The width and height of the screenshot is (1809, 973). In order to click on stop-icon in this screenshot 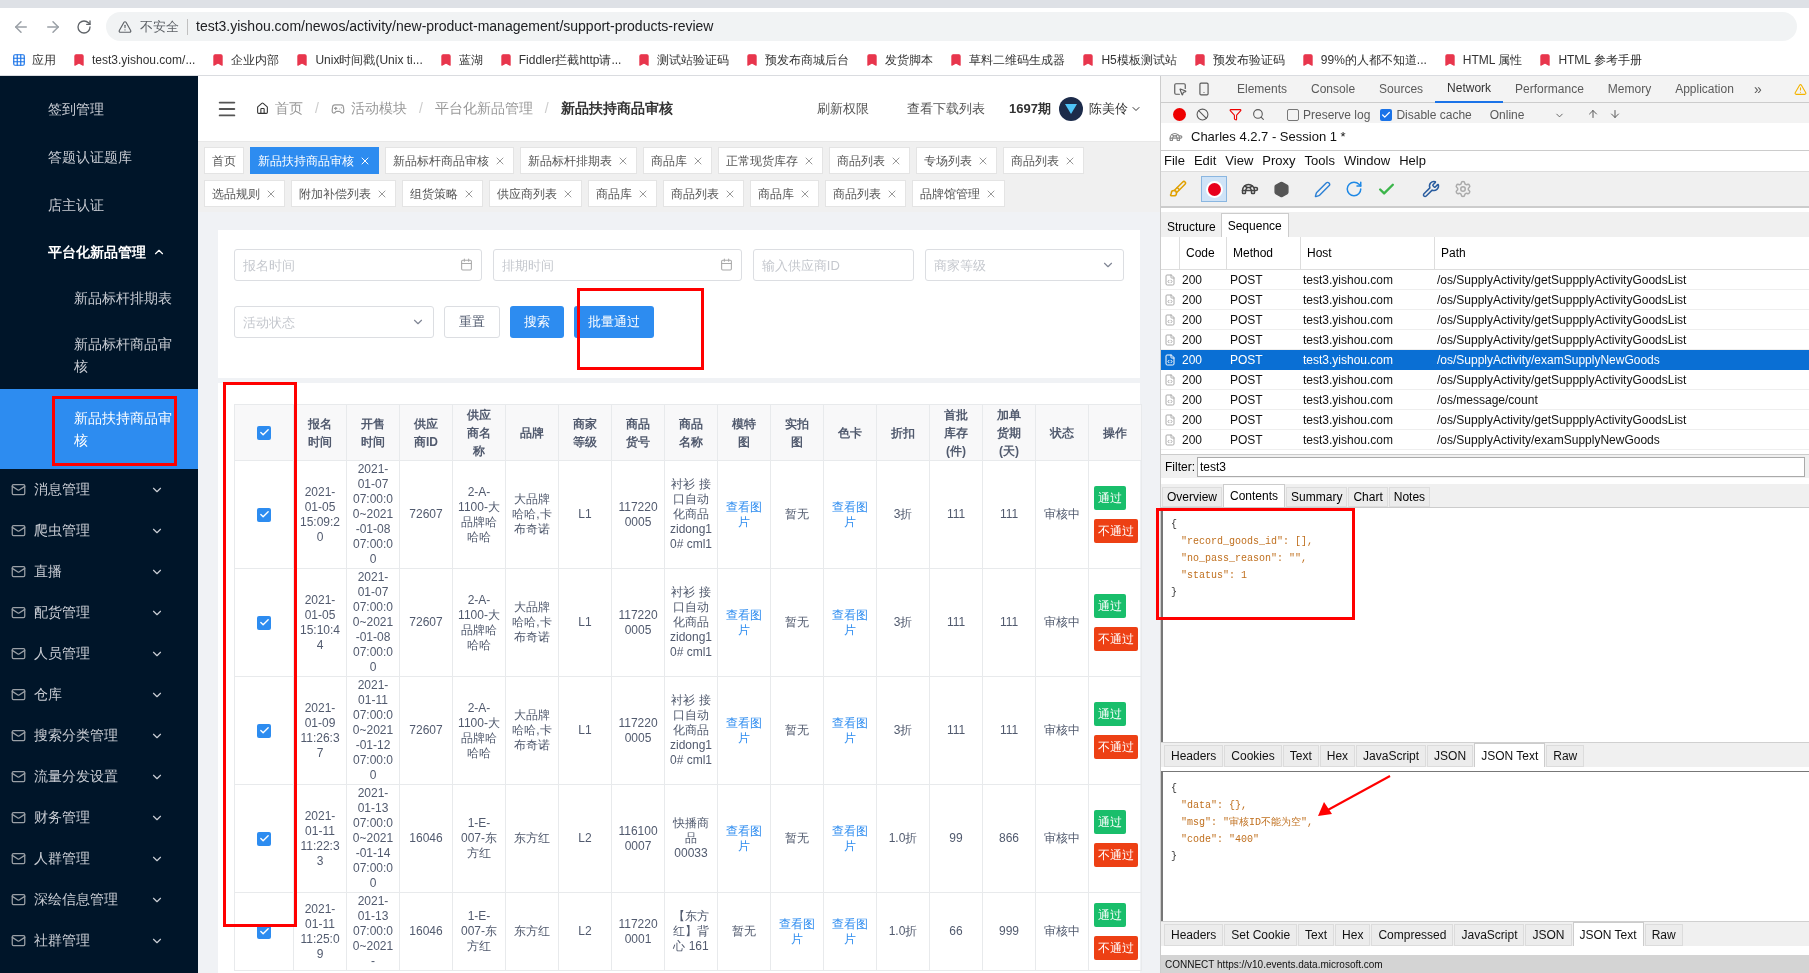, I will do `click(1281, 189)`.